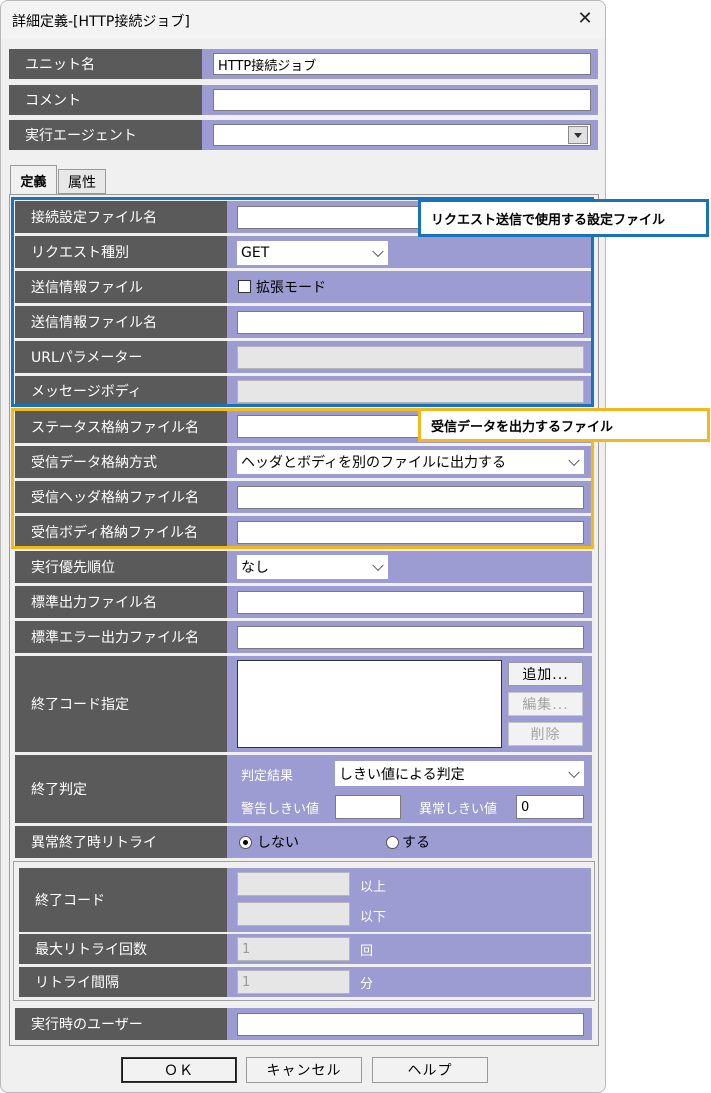  Describe the element at coordinates (280, 809) in the screenshot. I see `warn-threshold-label: 警告しきい値` at that location.